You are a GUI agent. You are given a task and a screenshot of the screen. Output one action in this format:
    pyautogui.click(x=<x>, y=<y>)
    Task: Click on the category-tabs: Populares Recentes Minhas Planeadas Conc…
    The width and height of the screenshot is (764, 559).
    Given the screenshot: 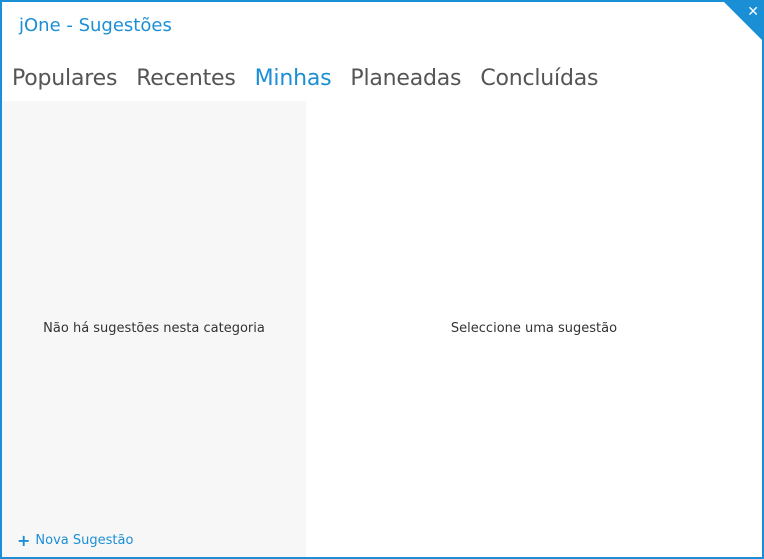 What is the action you would take?
    pyautogui.click(x=314, y=78)
    